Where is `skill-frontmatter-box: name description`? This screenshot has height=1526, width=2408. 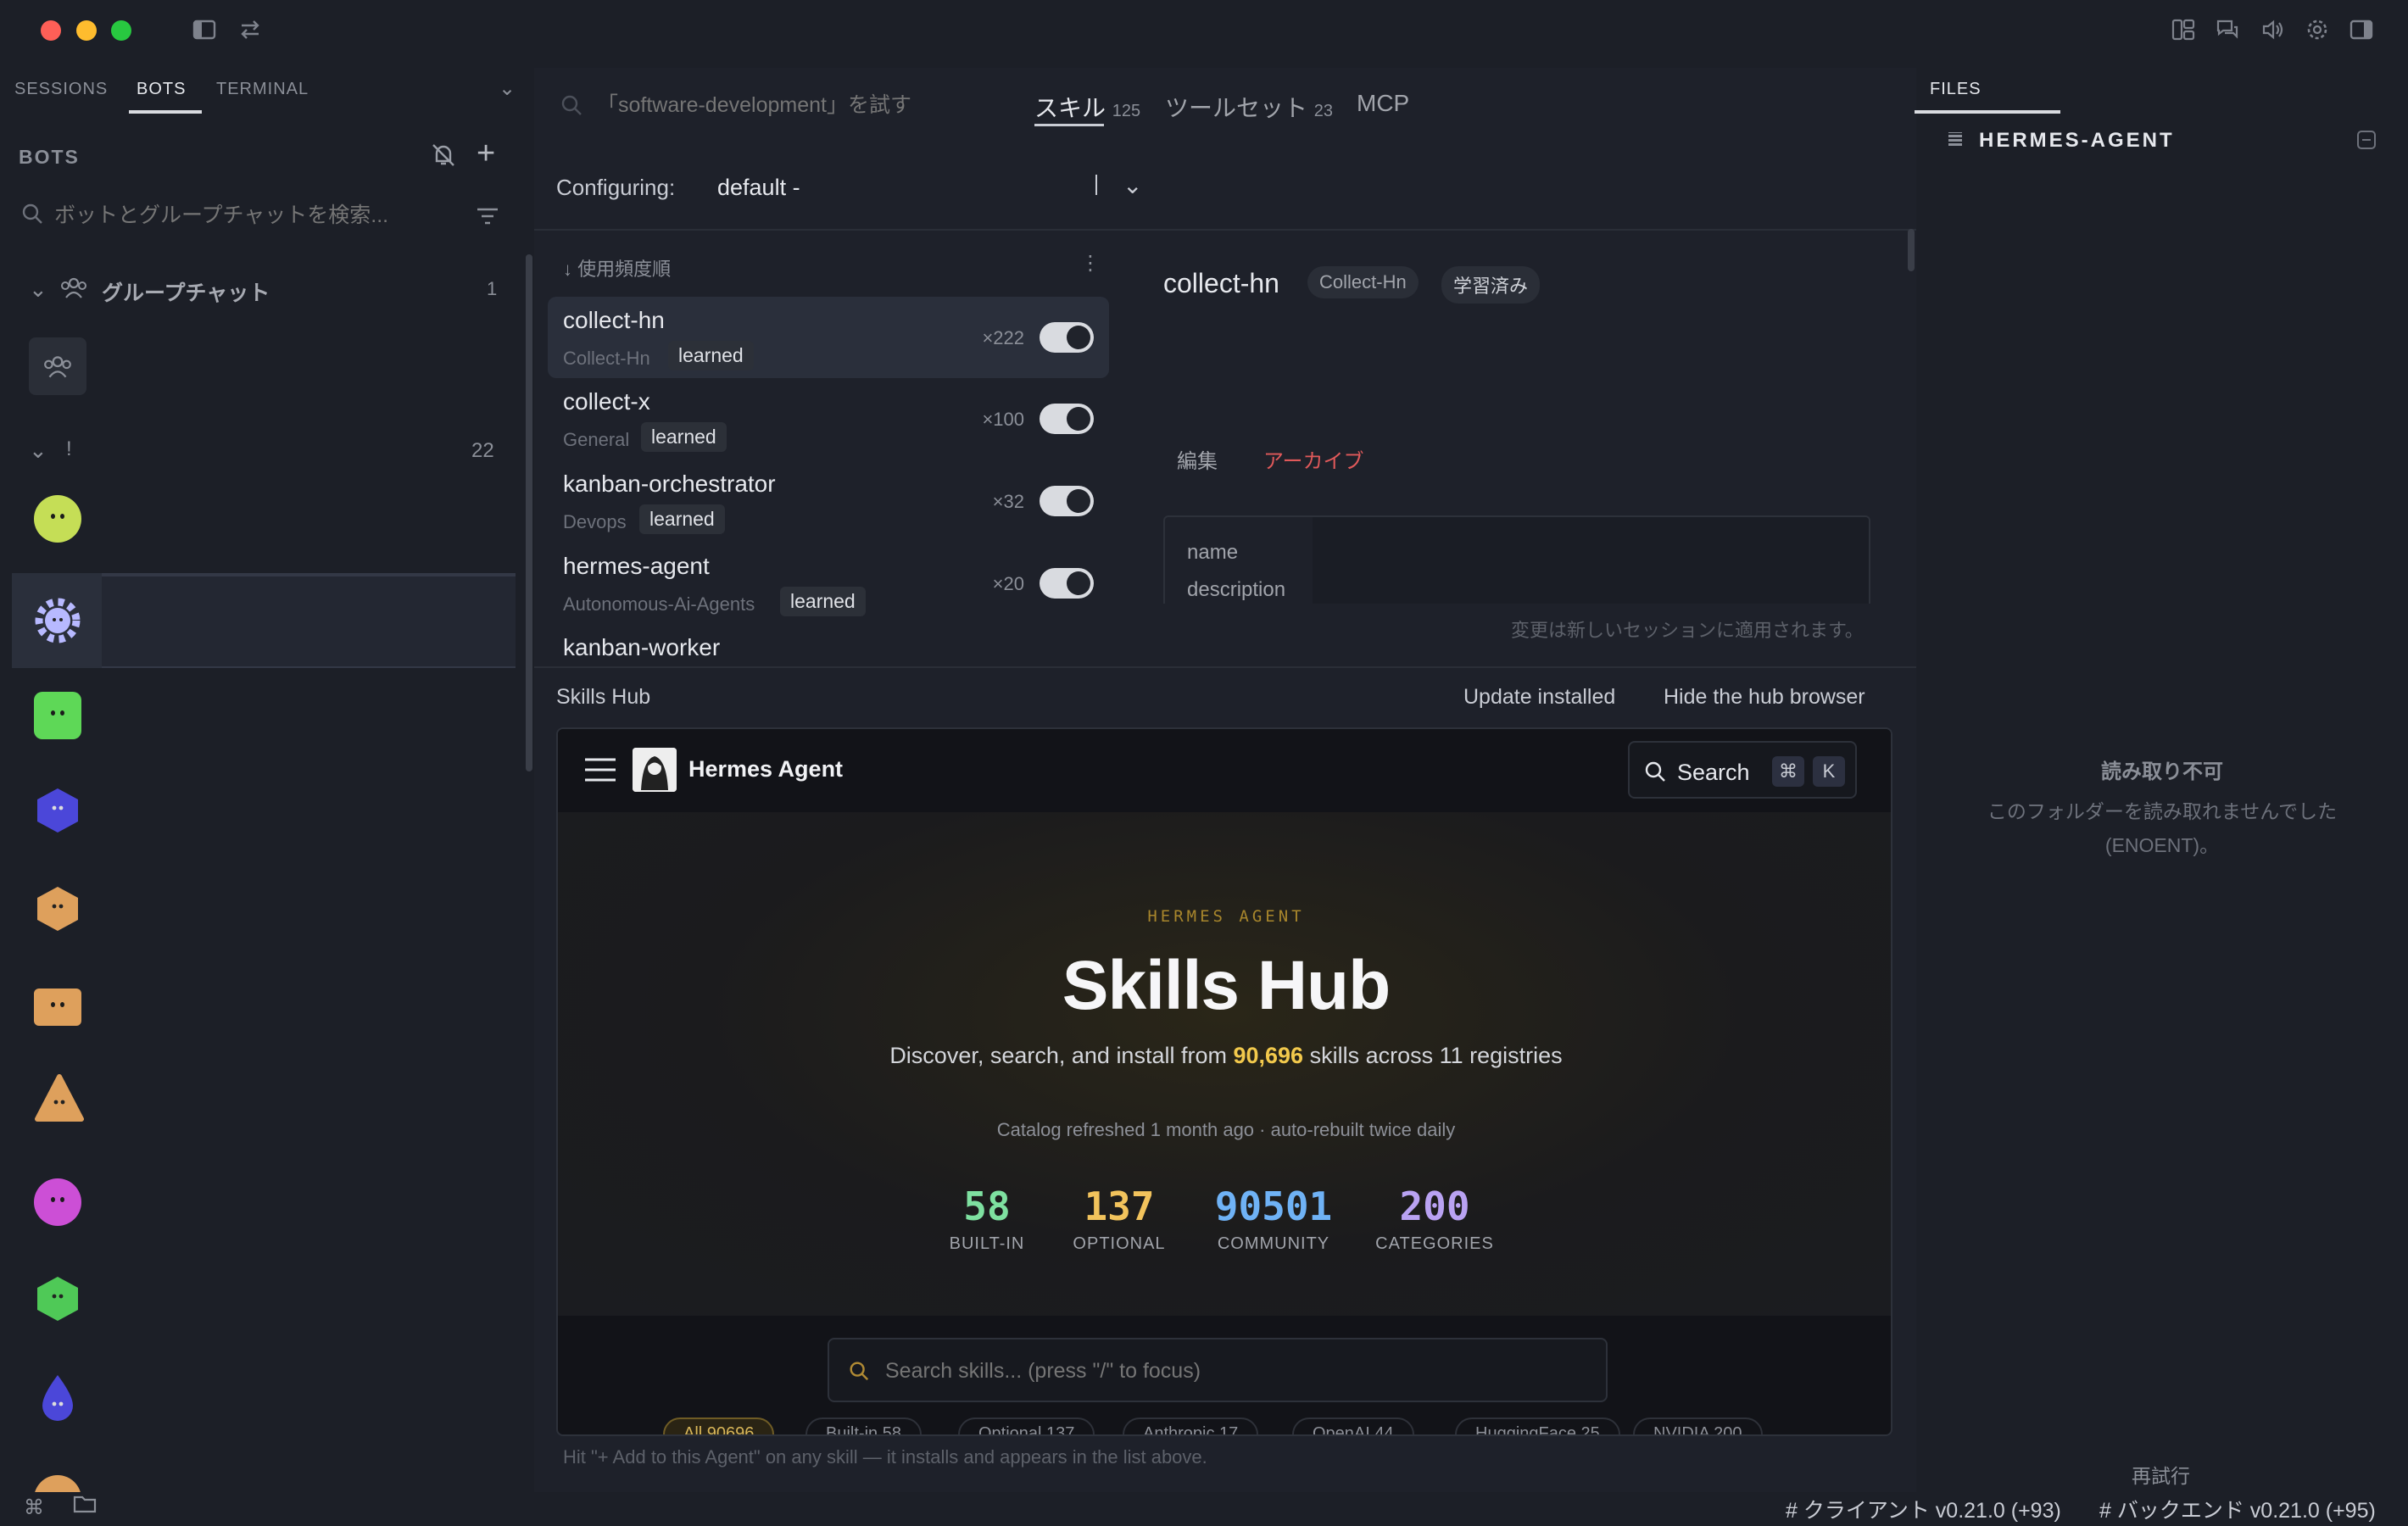 skill-frontmatter-box: name description is located at coordinates (1516, 559).